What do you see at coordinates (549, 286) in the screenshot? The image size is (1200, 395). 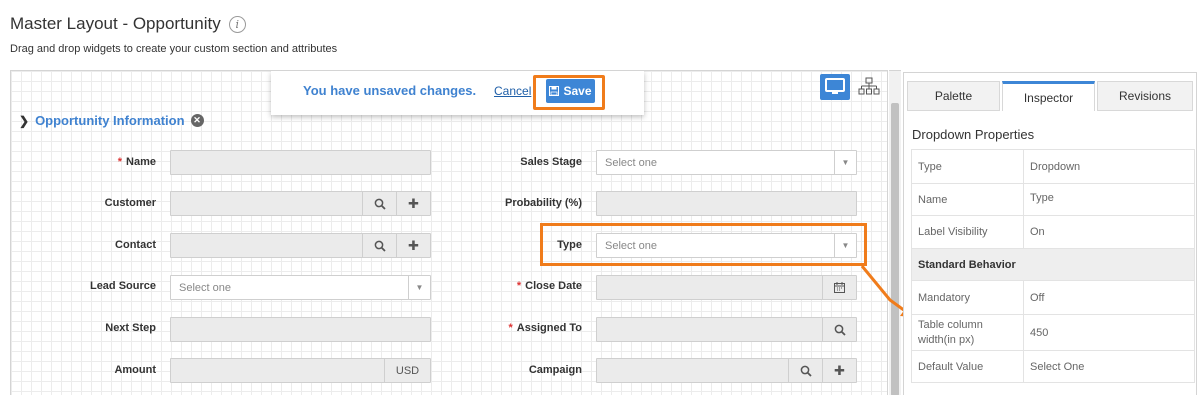 I see `field-label-close-date: * Close Date` at bounding box center [549, 286].